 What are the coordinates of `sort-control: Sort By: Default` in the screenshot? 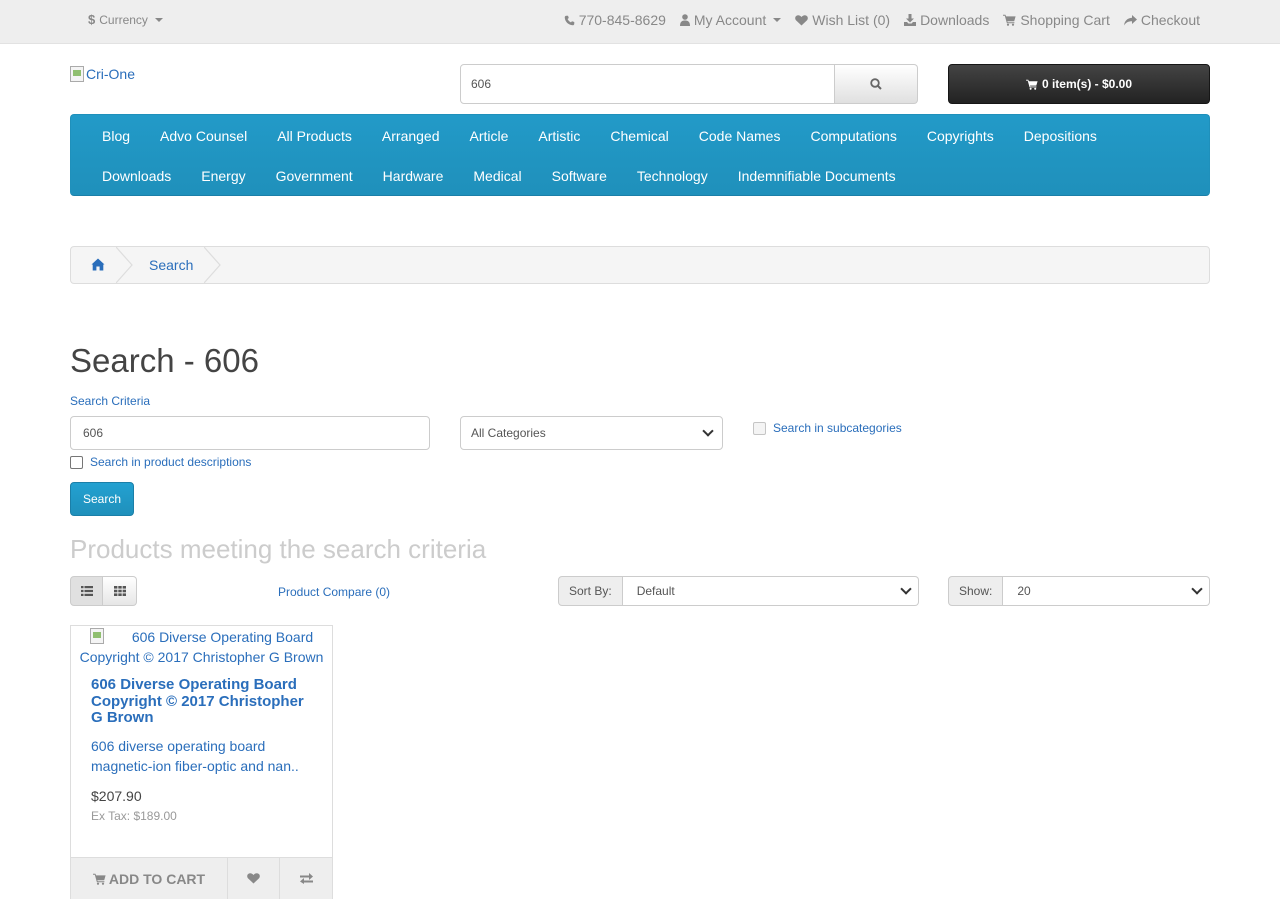 It's located at (738, 591).